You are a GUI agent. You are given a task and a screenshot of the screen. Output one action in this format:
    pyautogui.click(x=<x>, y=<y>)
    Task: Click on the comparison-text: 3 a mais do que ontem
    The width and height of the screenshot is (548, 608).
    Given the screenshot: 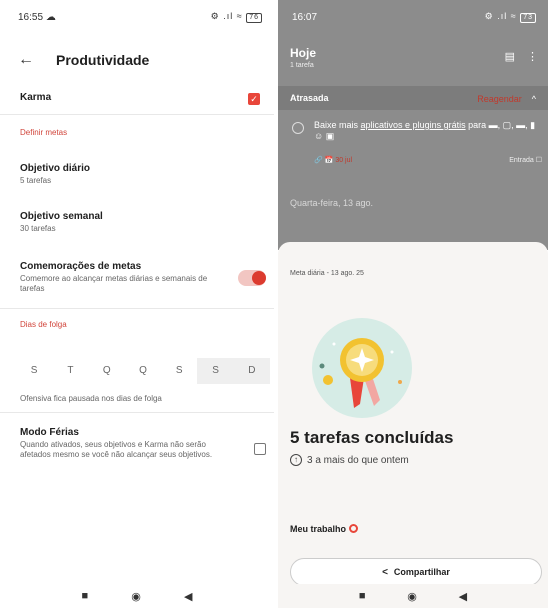 What is the action you would take?
    pyautogui.click(x=358, y=460)
    